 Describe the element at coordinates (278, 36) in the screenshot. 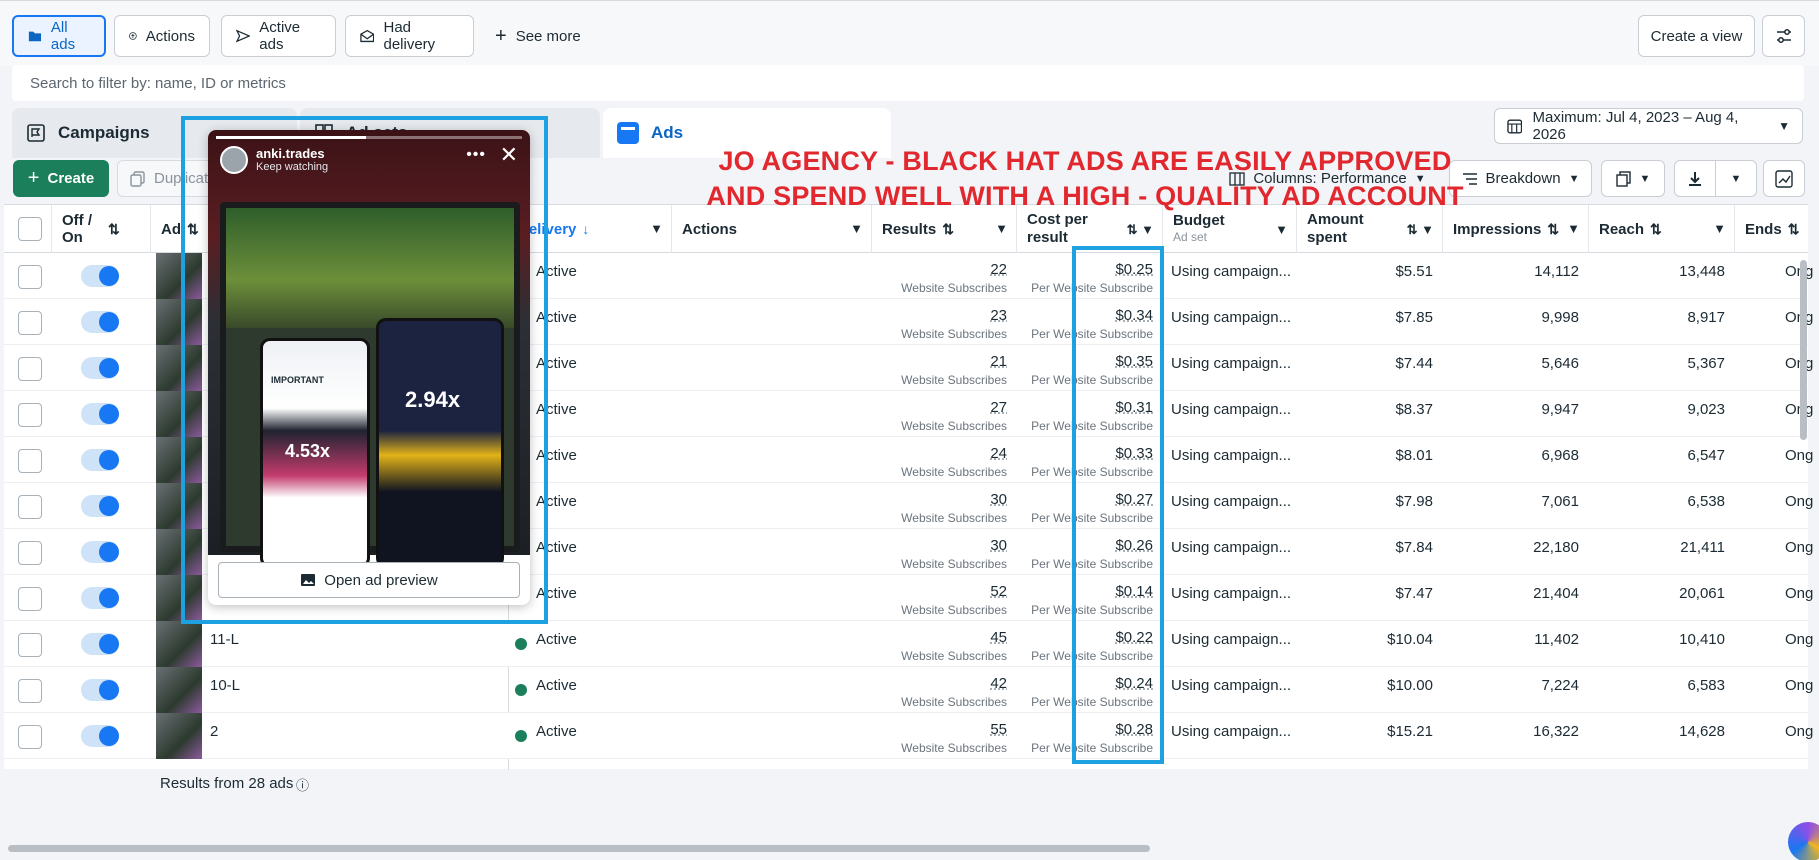

I see `active-ads-filter: Active ads` at that location.